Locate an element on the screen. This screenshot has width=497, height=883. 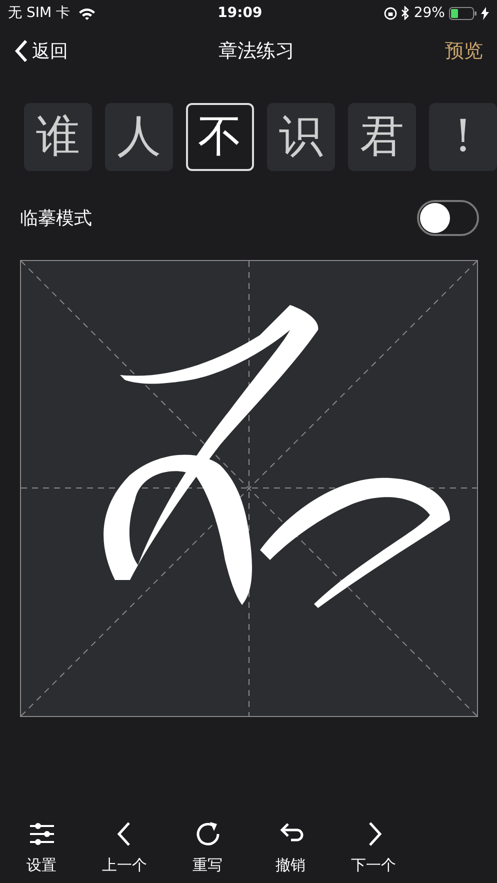
battery-icon is located at coordinates (462, 13).